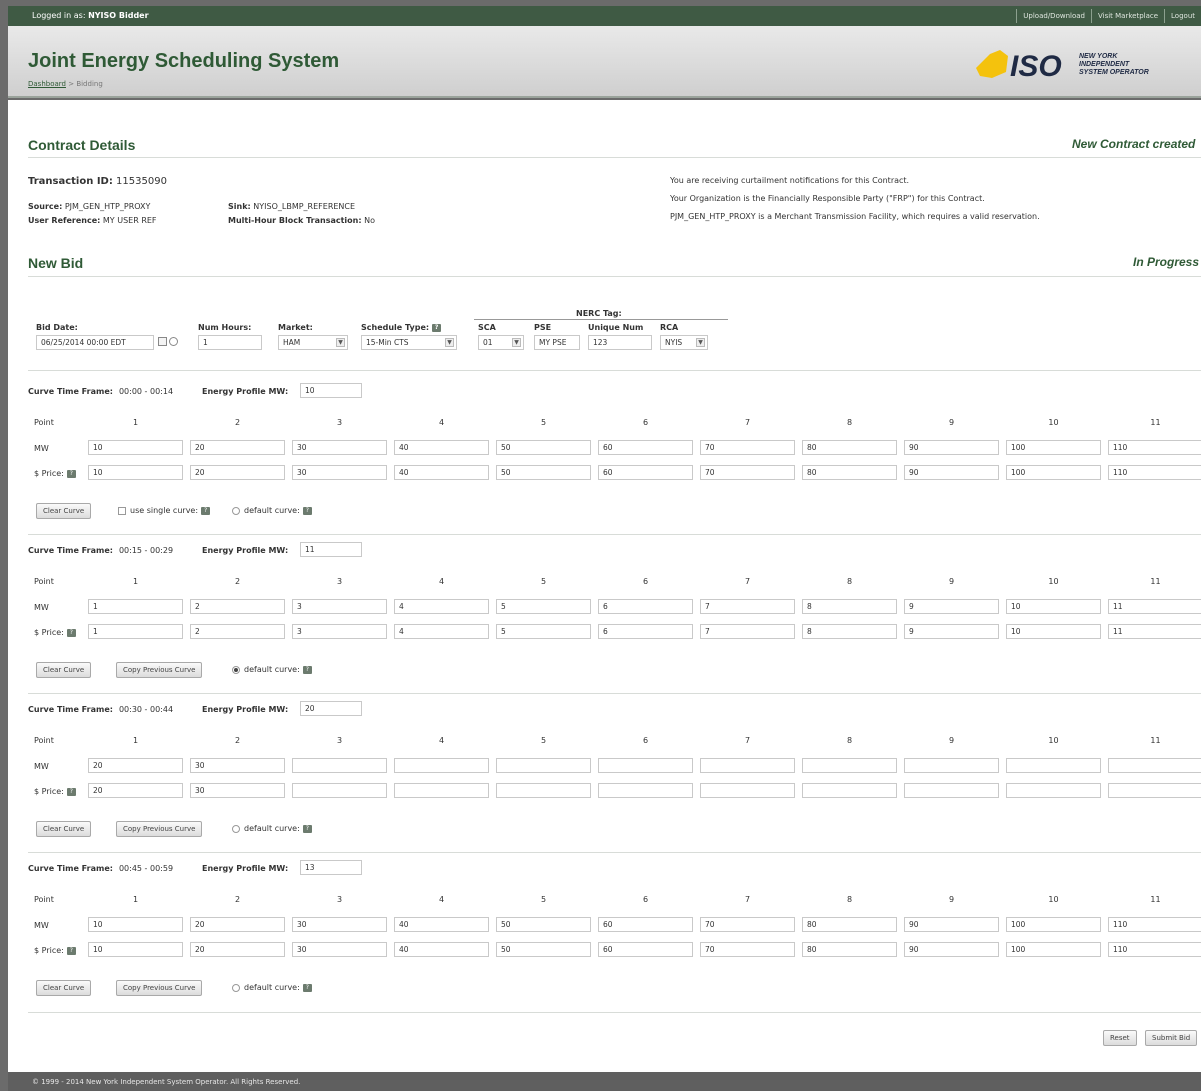 The width and height of the screenshot is (1201, 1091). What do you see at coordinates (230, 342) in the screenshot?
I see `num-hours-field: 1` at bounding box center [230, 342].